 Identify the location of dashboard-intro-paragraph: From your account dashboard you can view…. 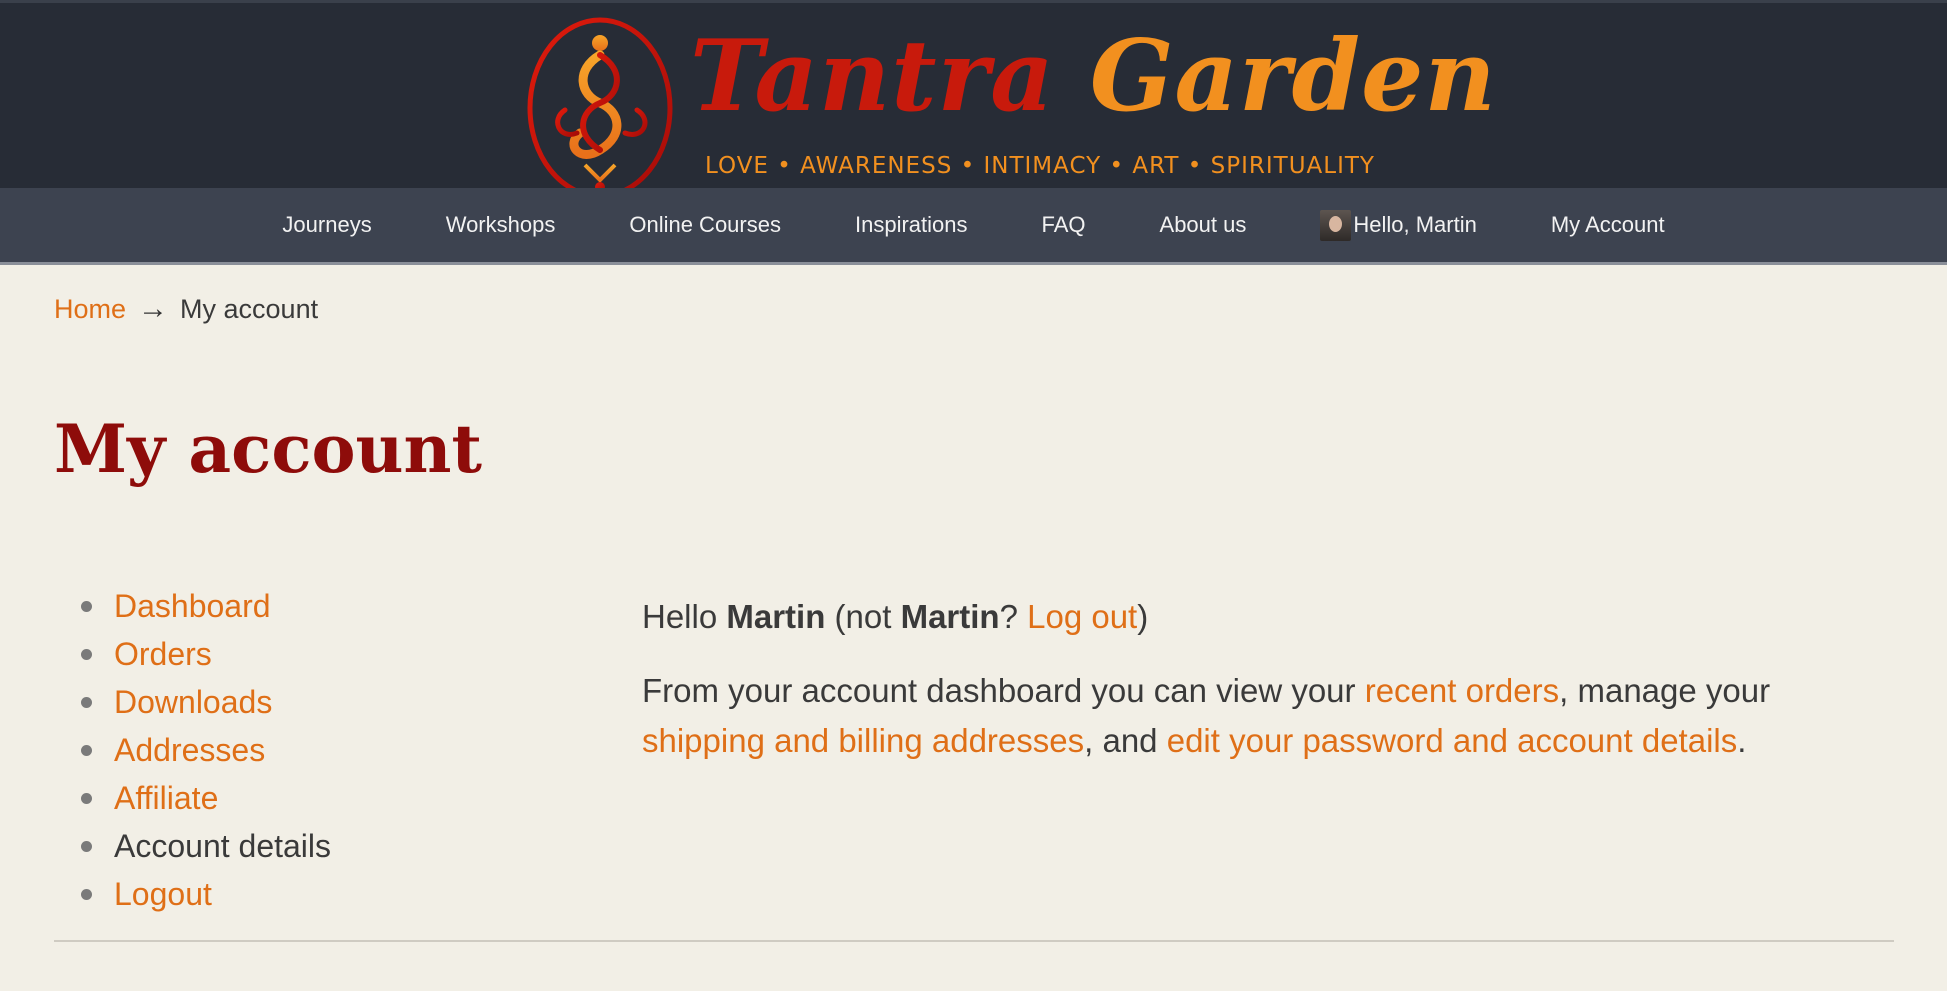
(1272, 716).